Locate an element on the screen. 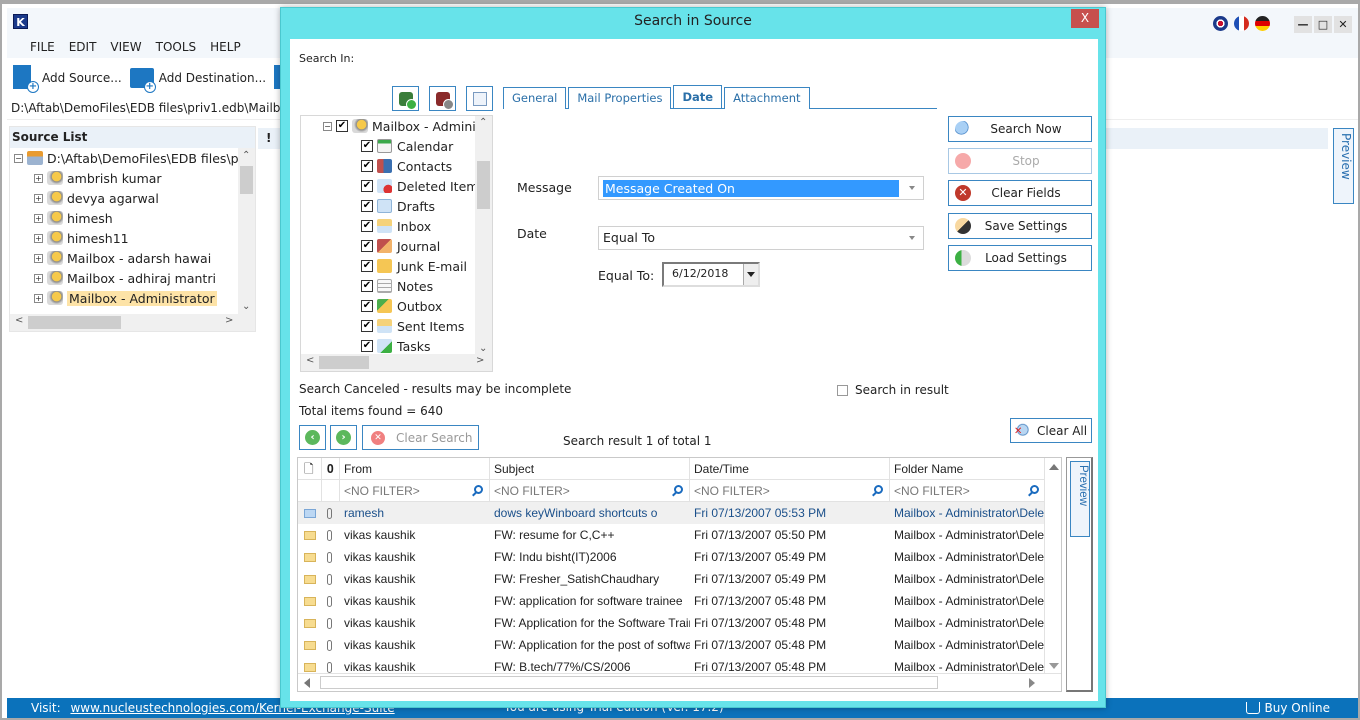 This screenshot has height=720, width=1360. next-result-button: › is located at coordinates (343, 437).